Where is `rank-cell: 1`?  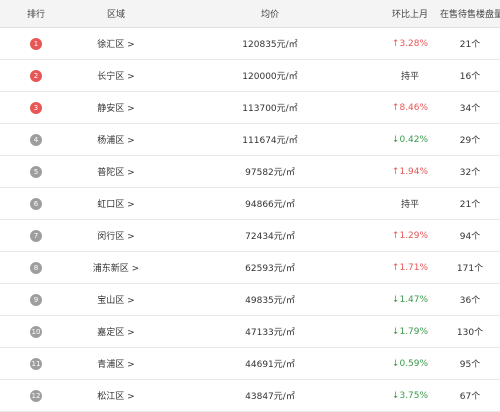
rank-cell: 1 is located at coordinates (36, 43).